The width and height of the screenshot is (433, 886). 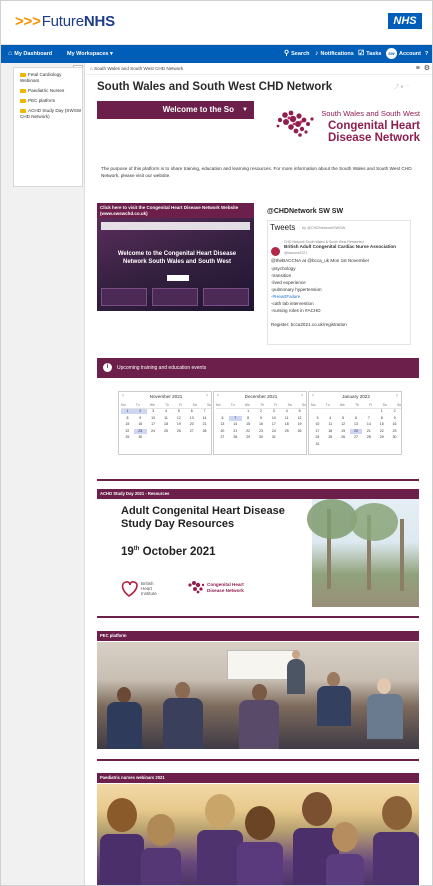 What do you see at coordinates (138, 68) in the screenshot?
I see `breadcrumb-item: South Wales and South West CHD Network` at bounding box center [138, 68].